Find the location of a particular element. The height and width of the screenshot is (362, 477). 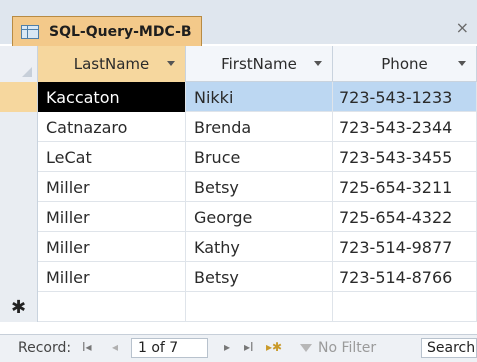

phone-cell: 723-514-8766 is located at coordinates (405, 277).